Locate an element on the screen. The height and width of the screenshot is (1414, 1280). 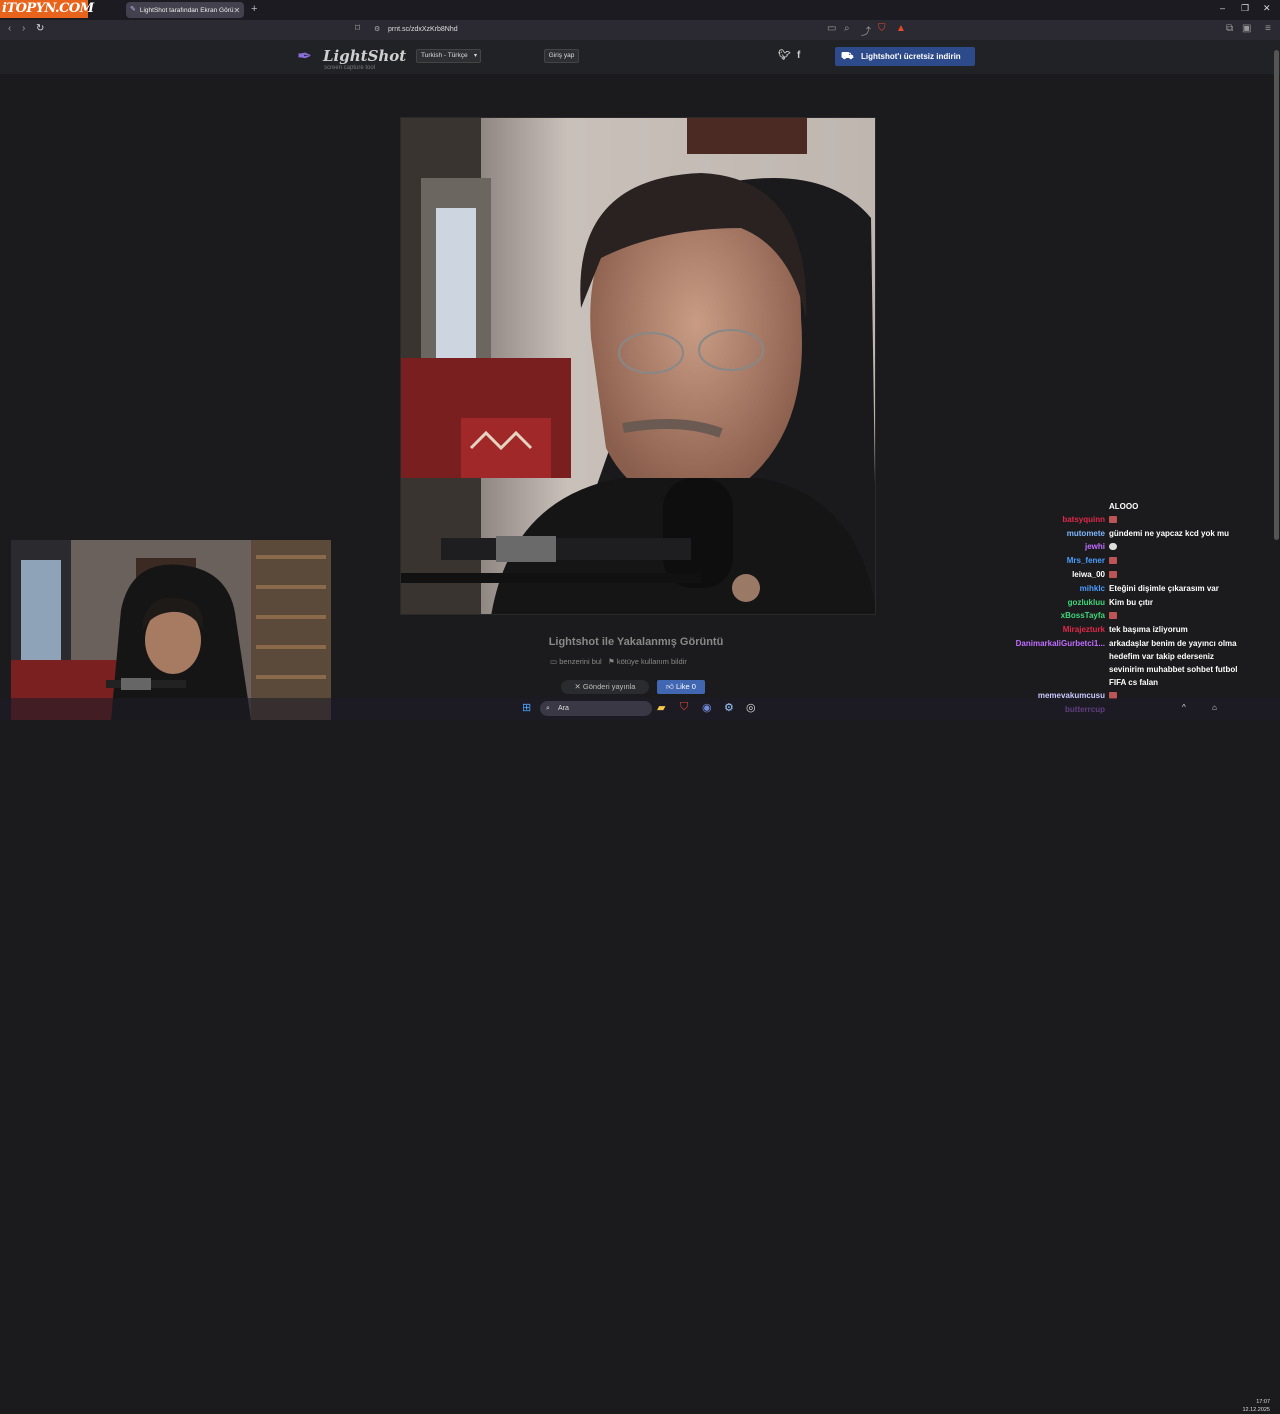
chat-text: sevinirim muhabbet sohbet futbol is located at coordinates (1173, 669).